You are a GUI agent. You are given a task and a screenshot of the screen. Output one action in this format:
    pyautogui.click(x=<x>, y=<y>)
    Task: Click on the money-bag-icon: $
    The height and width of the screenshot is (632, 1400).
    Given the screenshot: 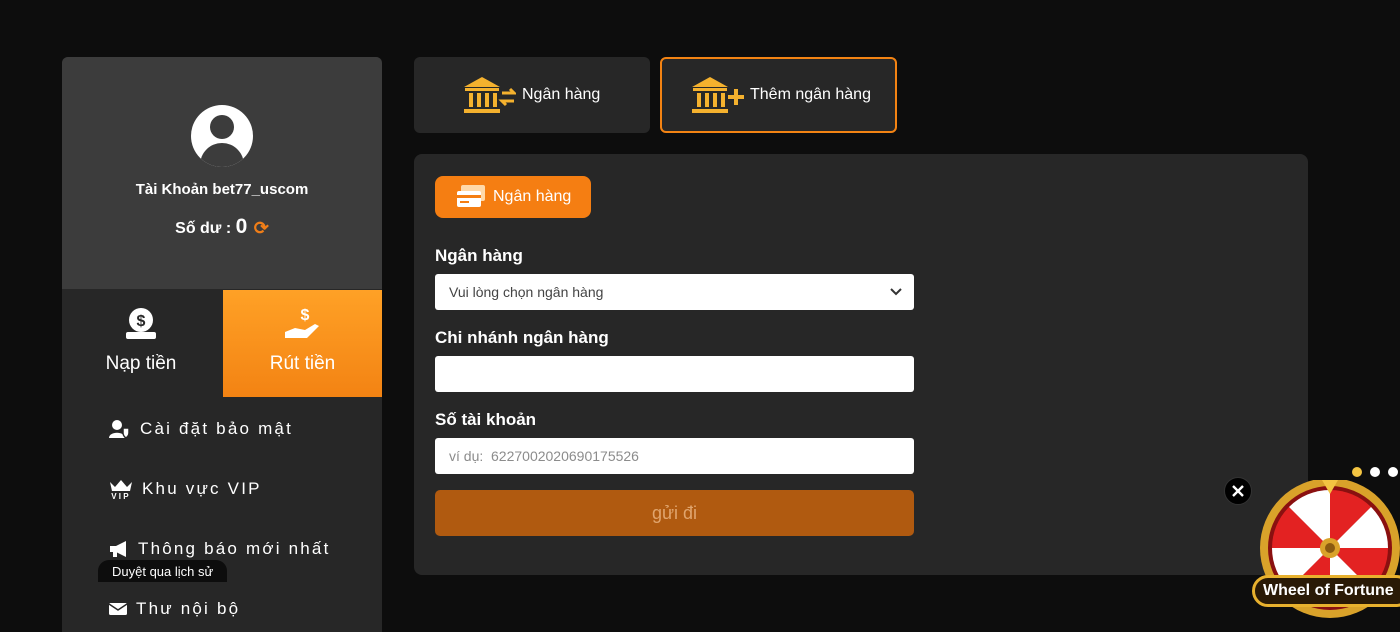 What is the action you would take?
    pyautogui.click(x=141, y=323)
    